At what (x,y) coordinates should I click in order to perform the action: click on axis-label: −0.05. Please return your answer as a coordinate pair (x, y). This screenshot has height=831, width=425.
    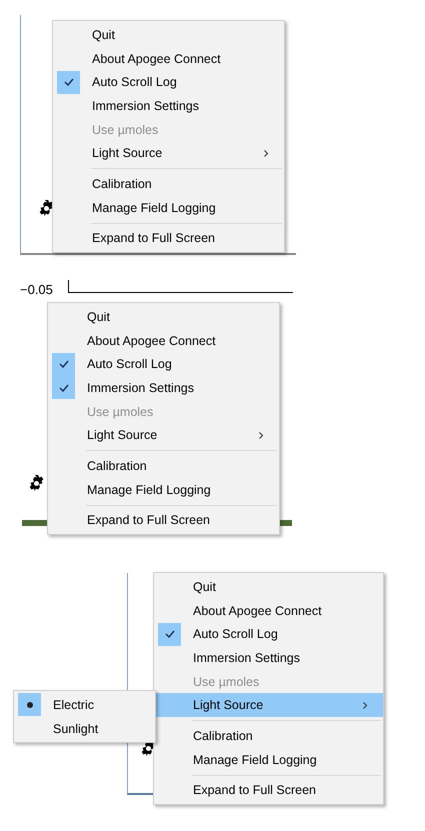
    Looking at the image, I should click on (36, 289).